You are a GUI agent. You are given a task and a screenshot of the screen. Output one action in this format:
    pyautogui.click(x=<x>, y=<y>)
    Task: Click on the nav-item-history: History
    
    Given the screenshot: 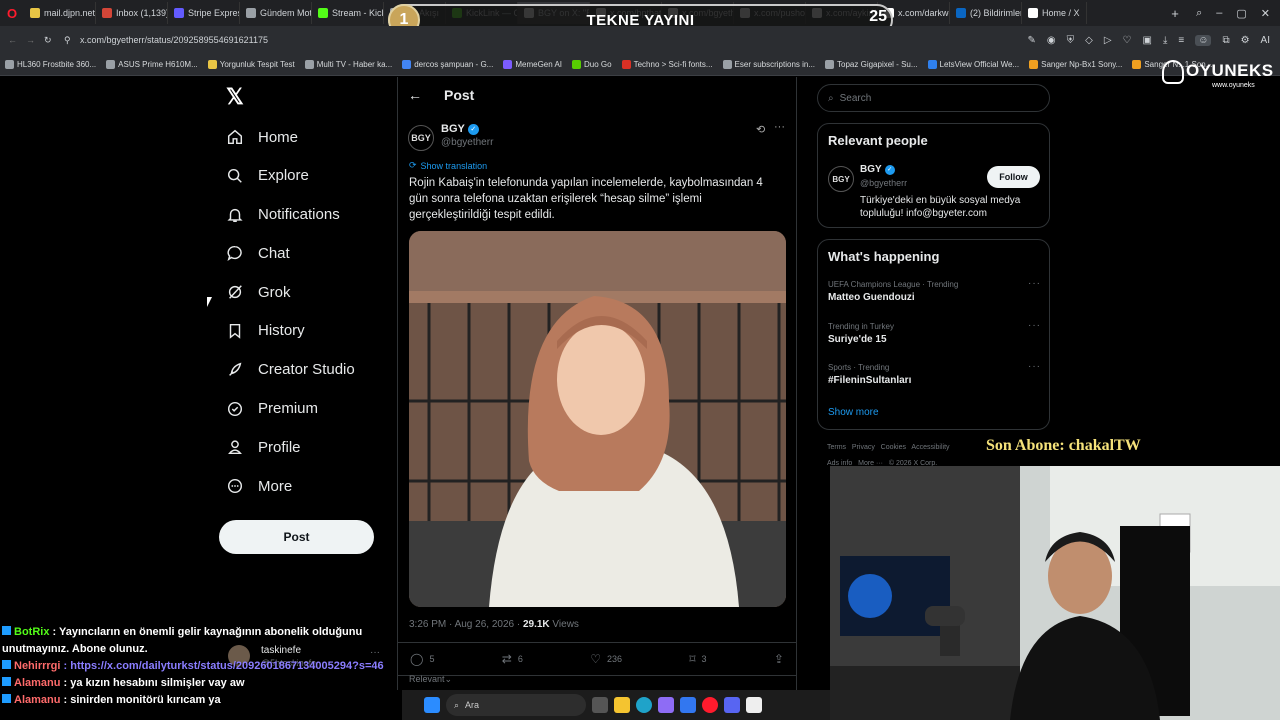 What is the action you would take?
    pyautogui.click(x=311, y=331)
    